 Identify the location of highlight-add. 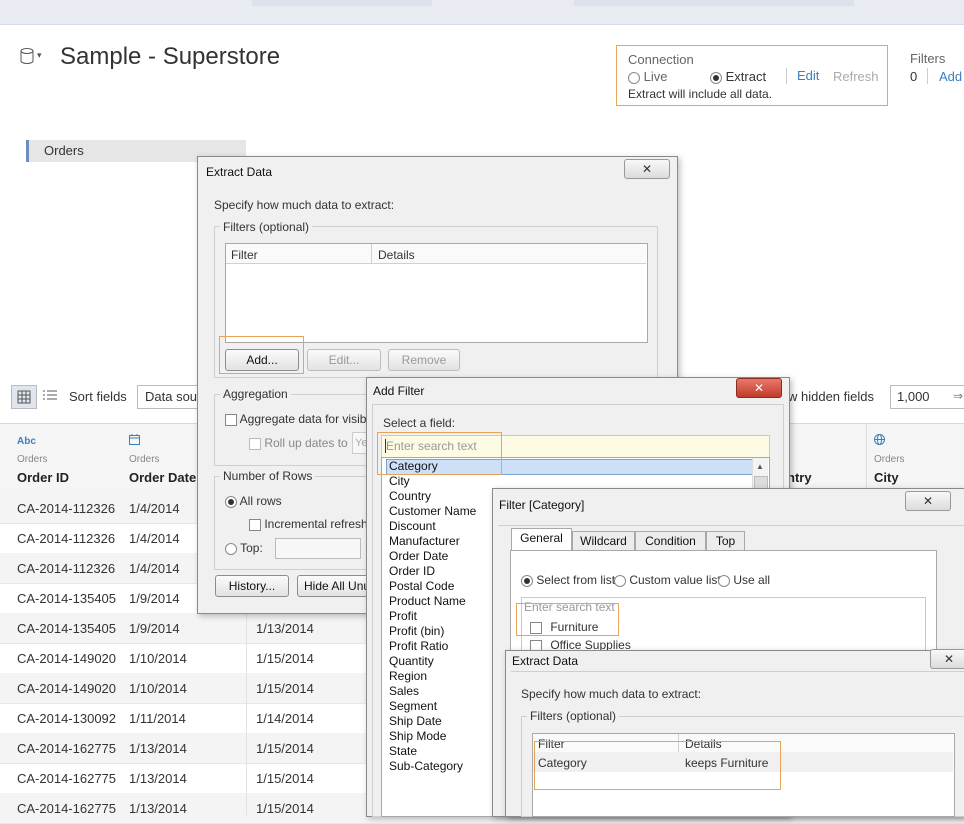
(261, 355).